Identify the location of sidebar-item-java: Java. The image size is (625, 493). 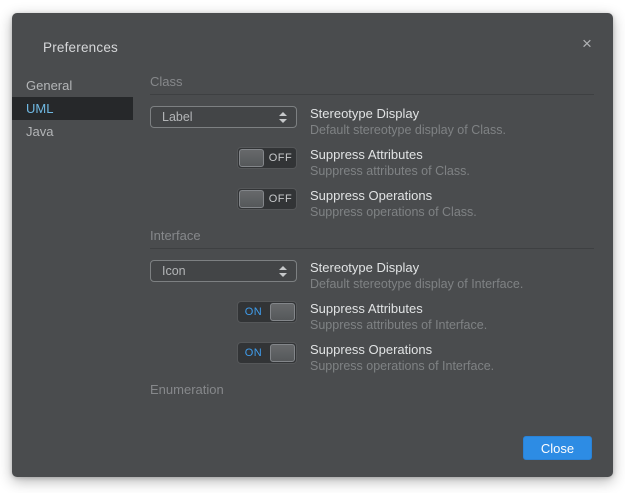
(72, 131).